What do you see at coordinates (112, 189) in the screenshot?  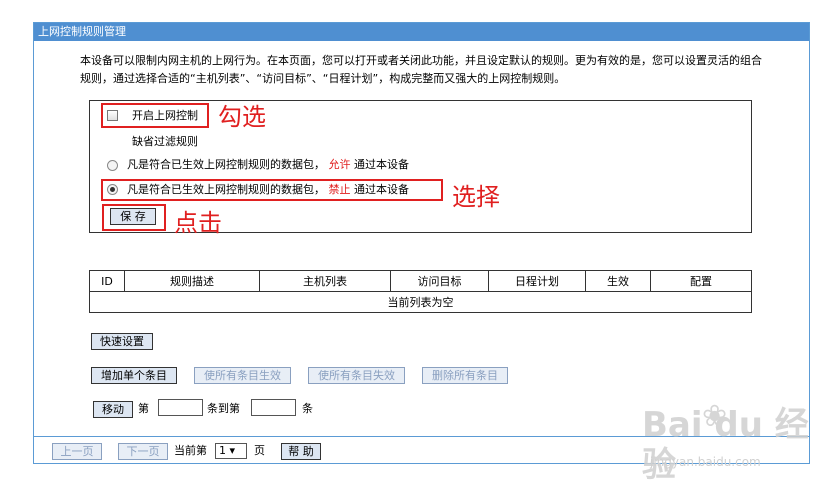 I see `deny-radio` at bounding box center [112, 189].